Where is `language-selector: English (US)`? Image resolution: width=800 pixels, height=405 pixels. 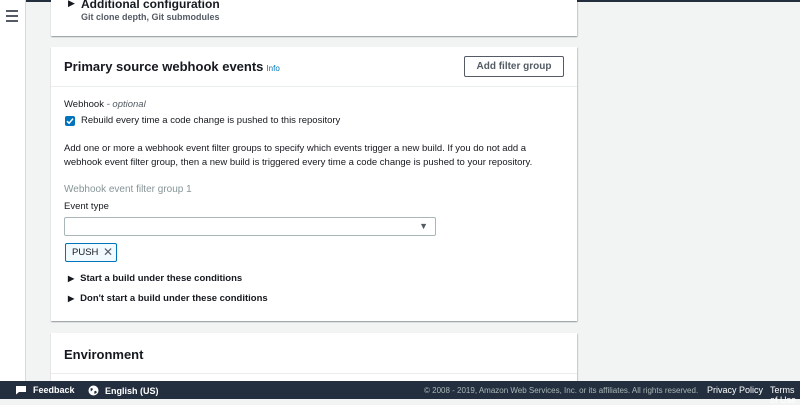
language-selector: English (US) is located at coordinates (123, 390).